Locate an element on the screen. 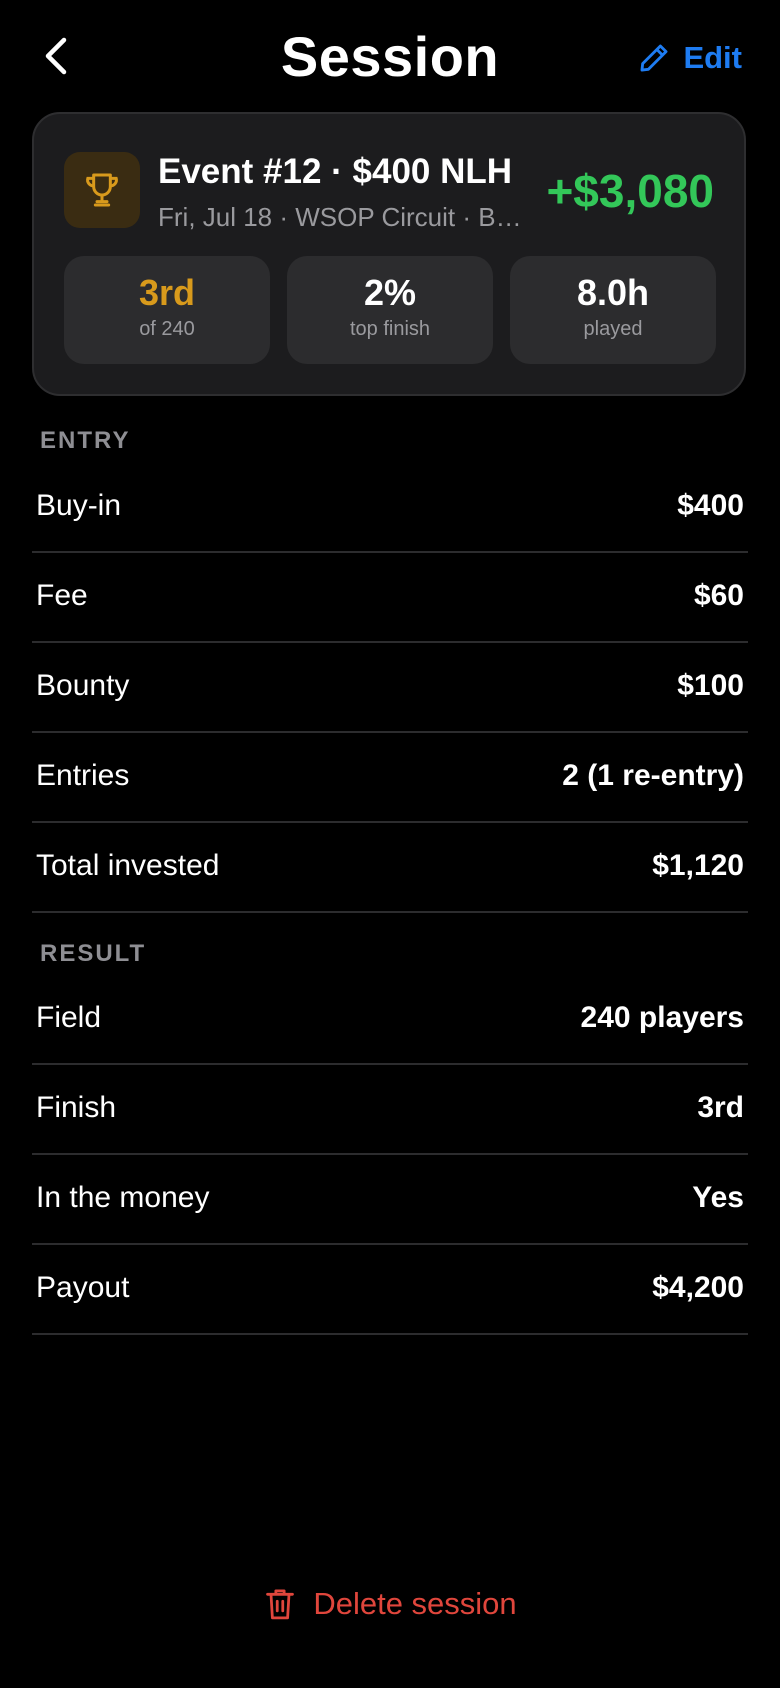  row-label: Payout is located at coordinates (83, 1287).